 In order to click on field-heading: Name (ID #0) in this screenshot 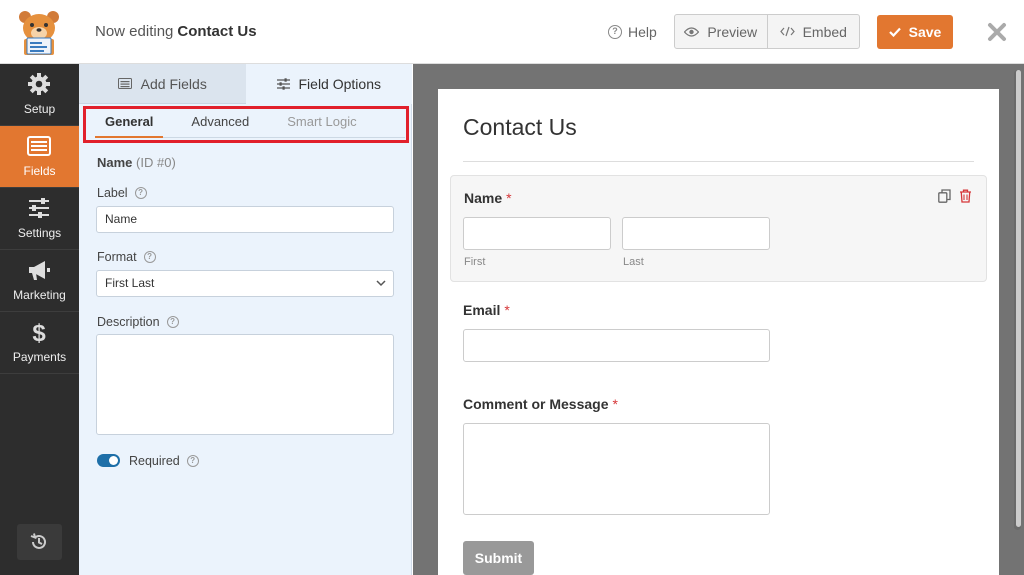, I will do `click(136, 162)`.